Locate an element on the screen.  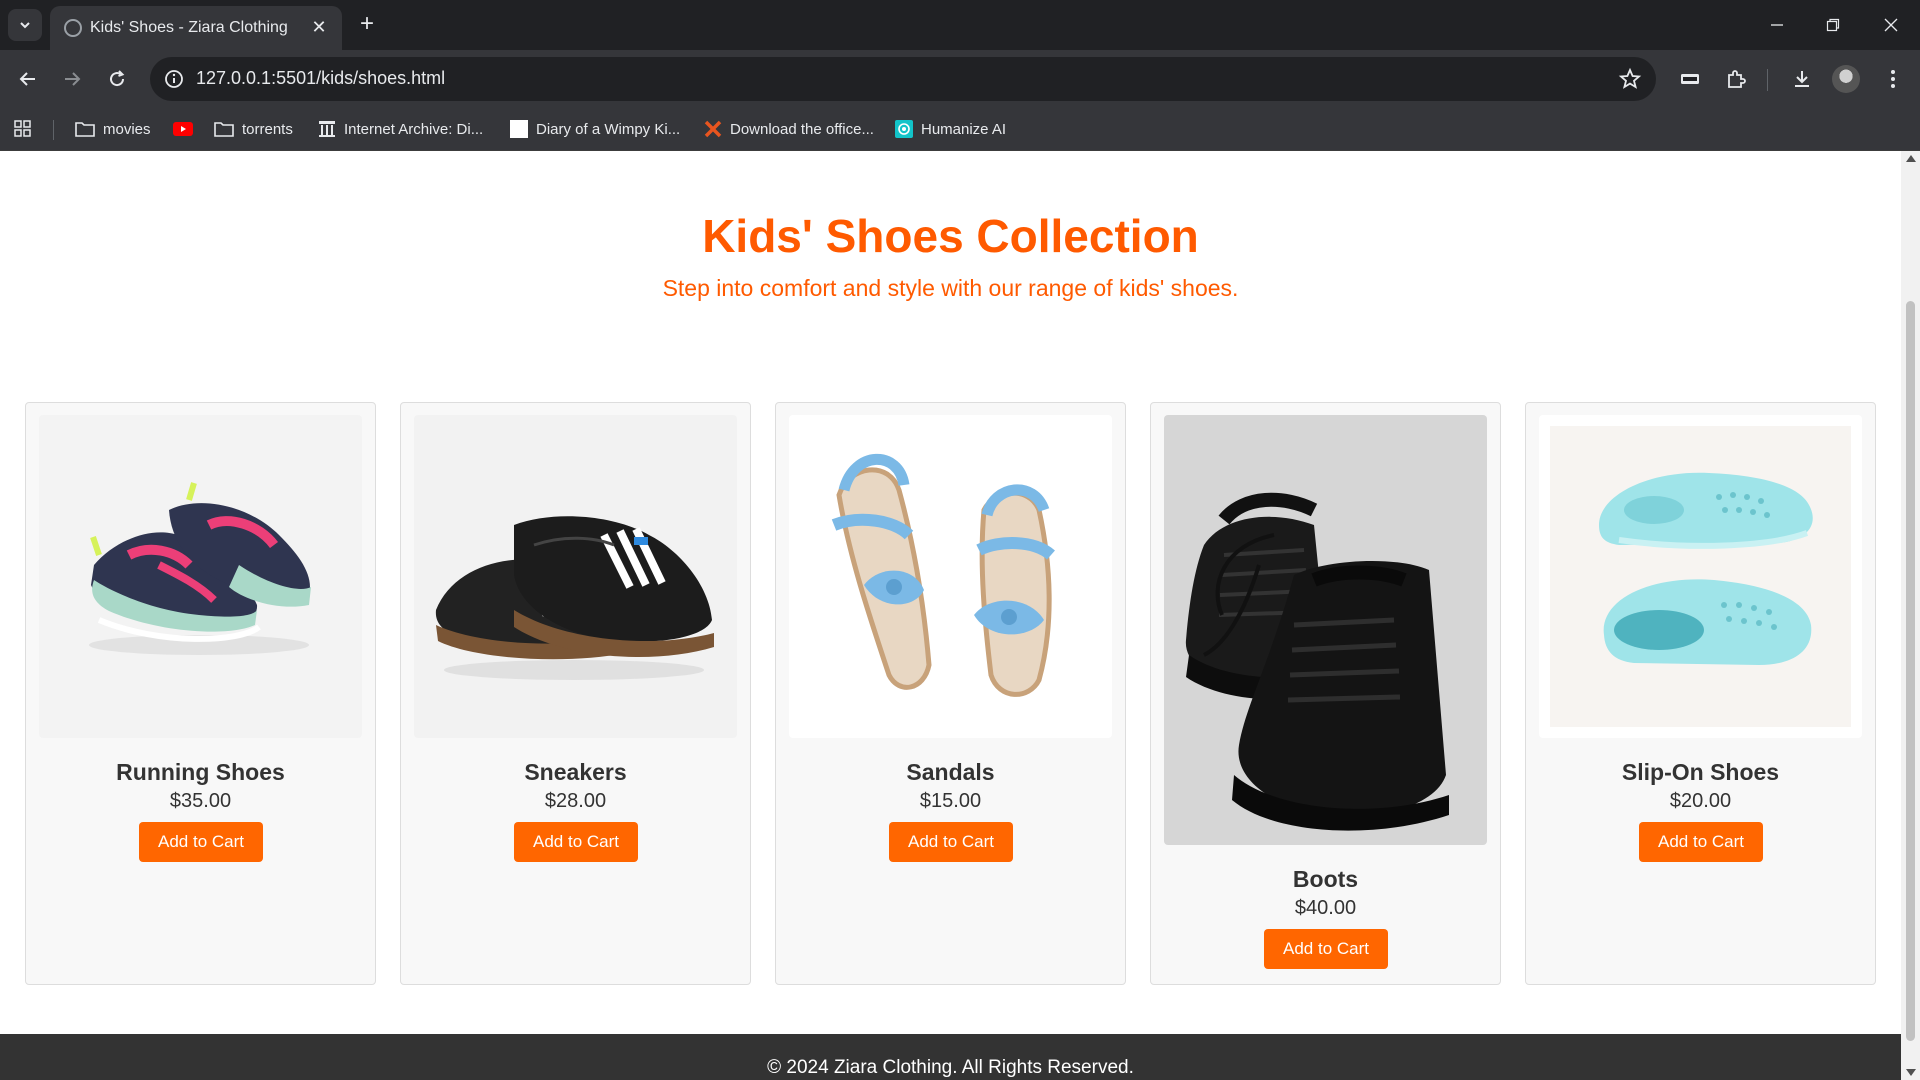
page-scrollbar is located at coordinates (1910, 615).